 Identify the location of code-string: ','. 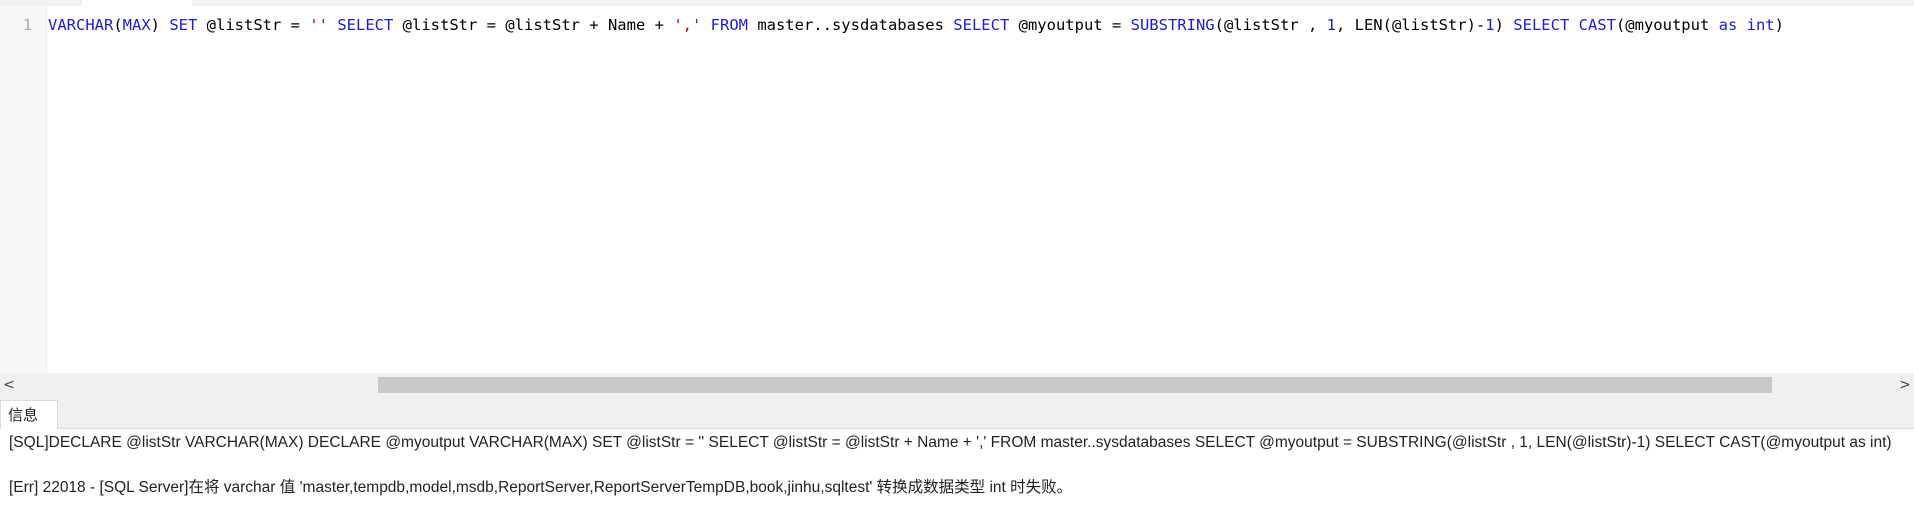
(687, 25).